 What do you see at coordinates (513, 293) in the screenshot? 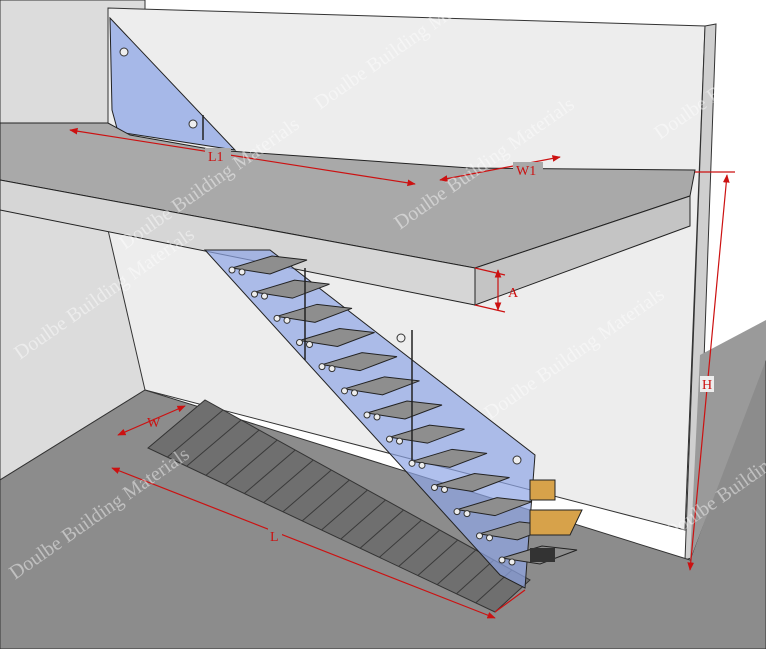
I see `a-label: A` at bounding box center [513, 293].